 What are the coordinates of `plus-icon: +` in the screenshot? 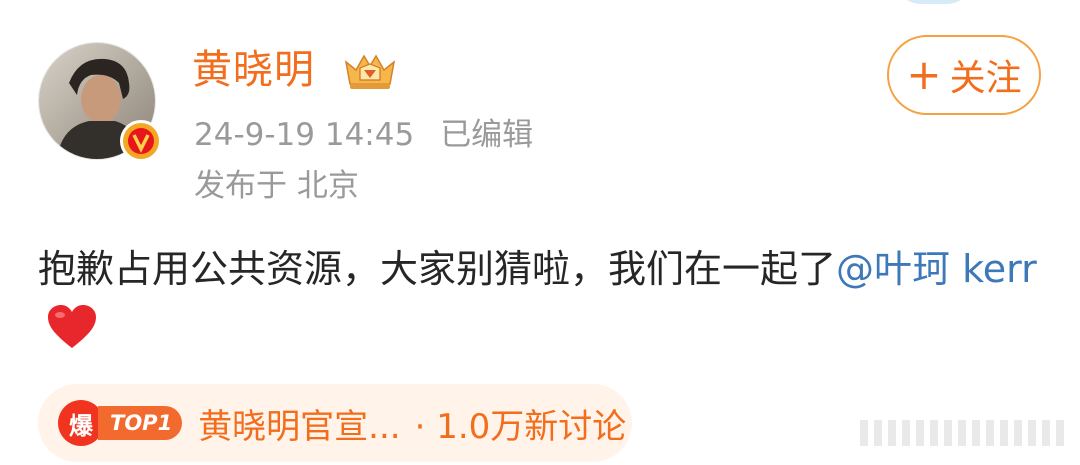 It's located at (924, 74).